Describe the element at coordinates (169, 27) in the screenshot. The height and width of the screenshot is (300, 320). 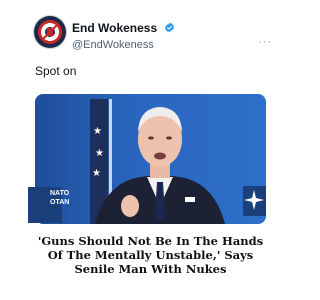
I see `verified-badge-icon` at that location.